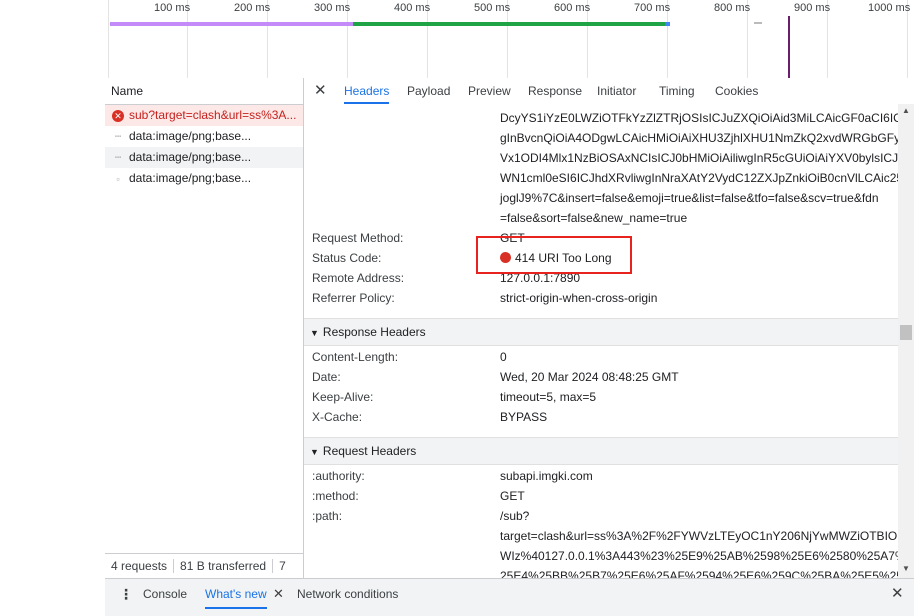  Describe the element at coordinates (489, 91) in the screenshot. I see `tab-preview: Preview` at that location.